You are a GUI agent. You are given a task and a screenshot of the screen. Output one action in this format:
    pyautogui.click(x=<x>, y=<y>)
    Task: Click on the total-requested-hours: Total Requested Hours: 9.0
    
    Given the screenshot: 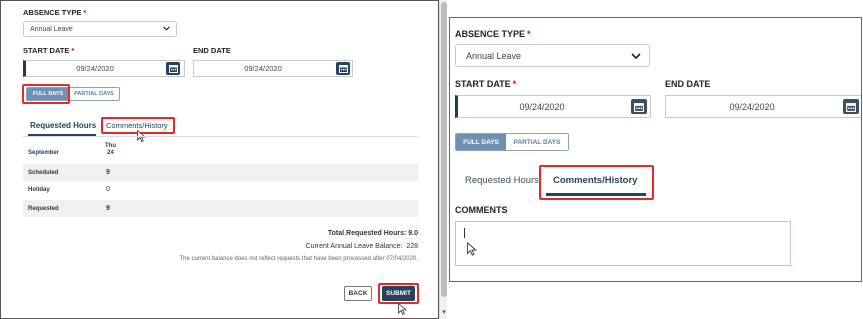 What is the action you would take?
    pyautogui.click(x=372, y=233)
    